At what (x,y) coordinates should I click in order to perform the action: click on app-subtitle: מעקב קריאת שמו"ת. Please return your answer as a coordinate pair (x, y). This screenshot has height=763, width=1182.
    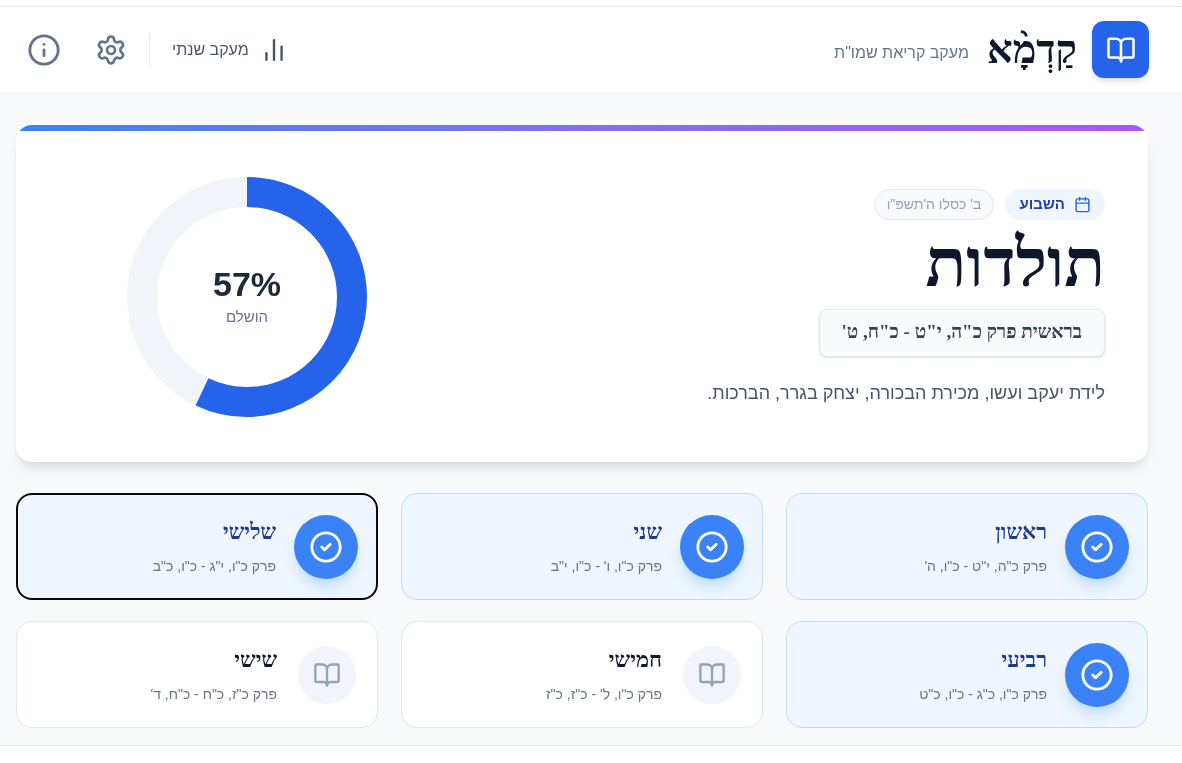
    Looking at the image, I should click on (901, 52).